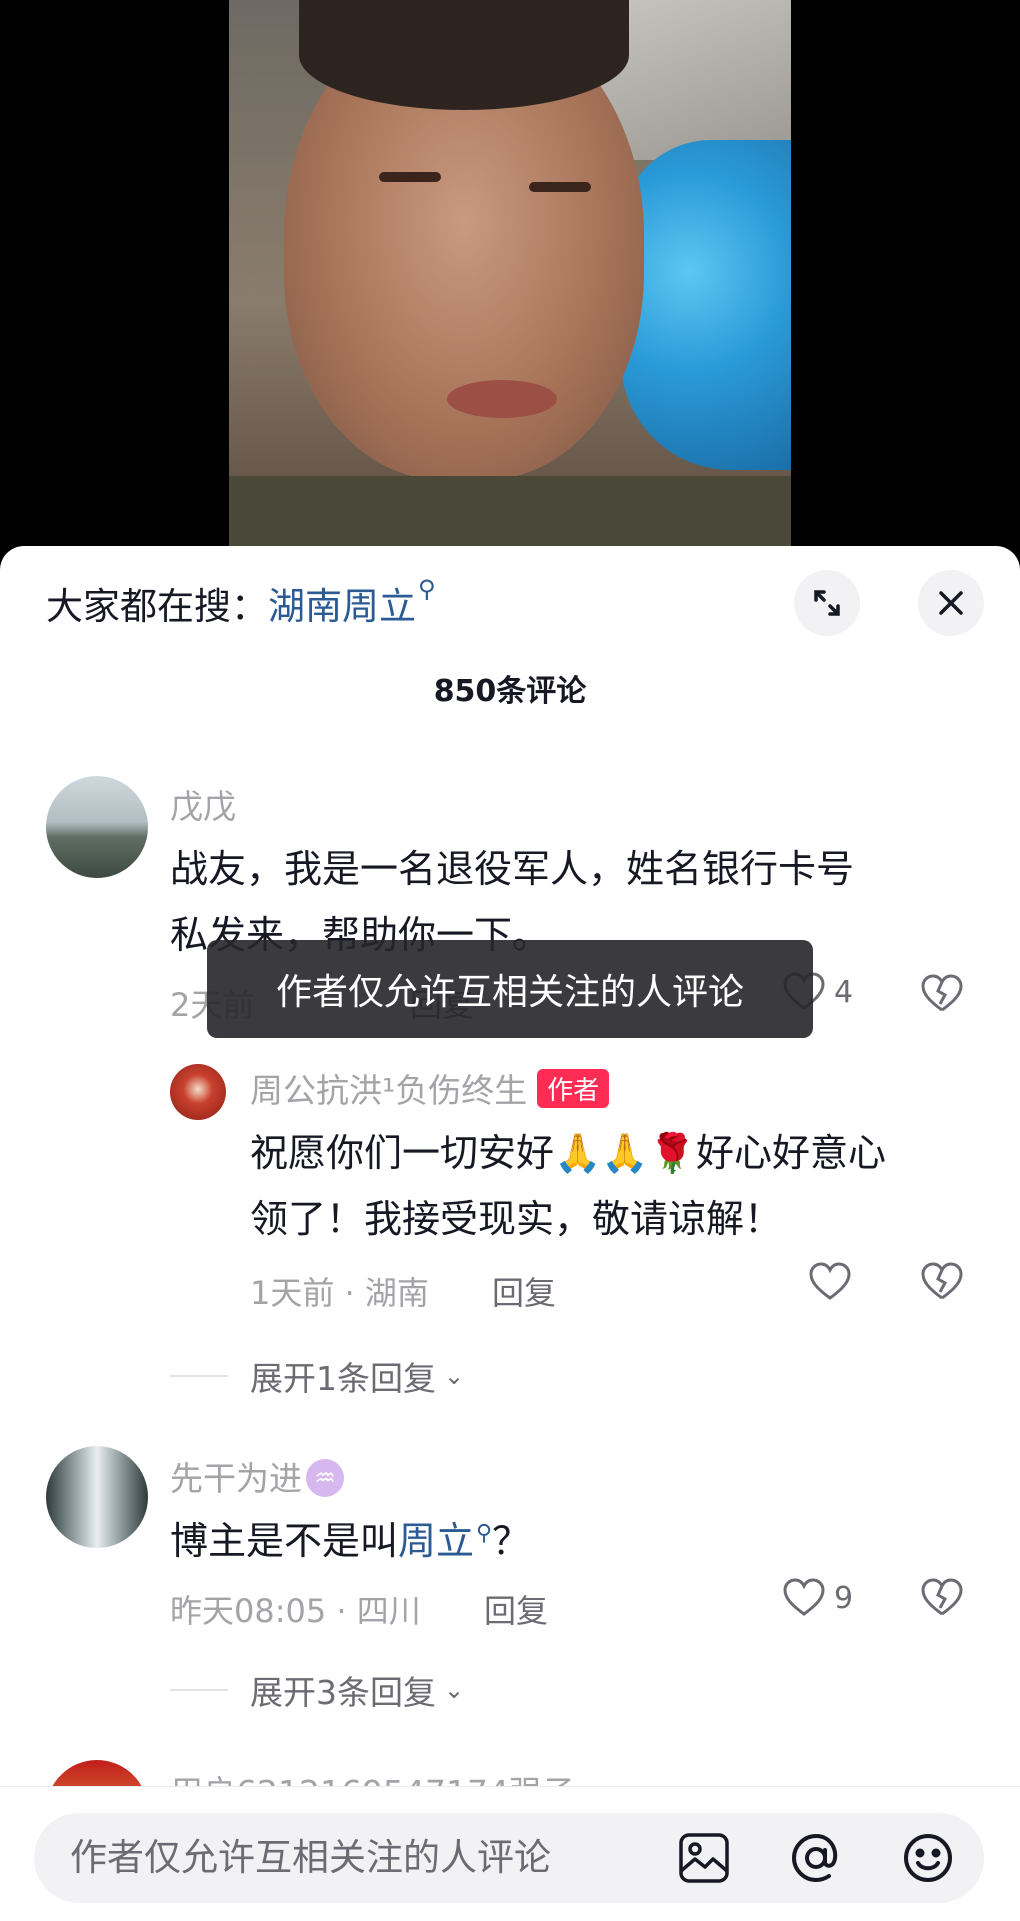  I want to click on expand-replies-button: 展开1条回复 ⌄, so click(317, 1376).